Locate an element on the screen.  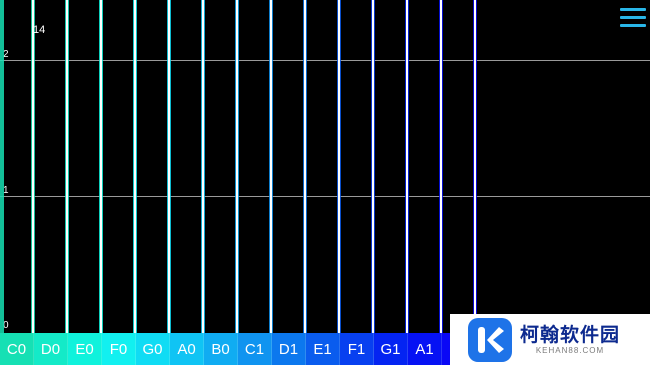
note-key-c1: C1 is located at coordinates (255, 349).